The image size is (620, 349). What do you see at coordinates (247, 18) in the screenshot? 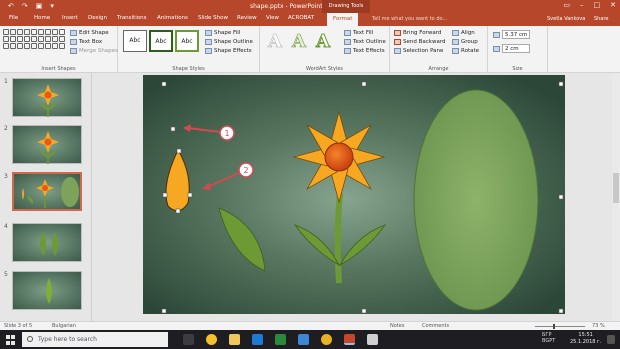
I see `tab-review: Review` at bounding box center [247, 18].